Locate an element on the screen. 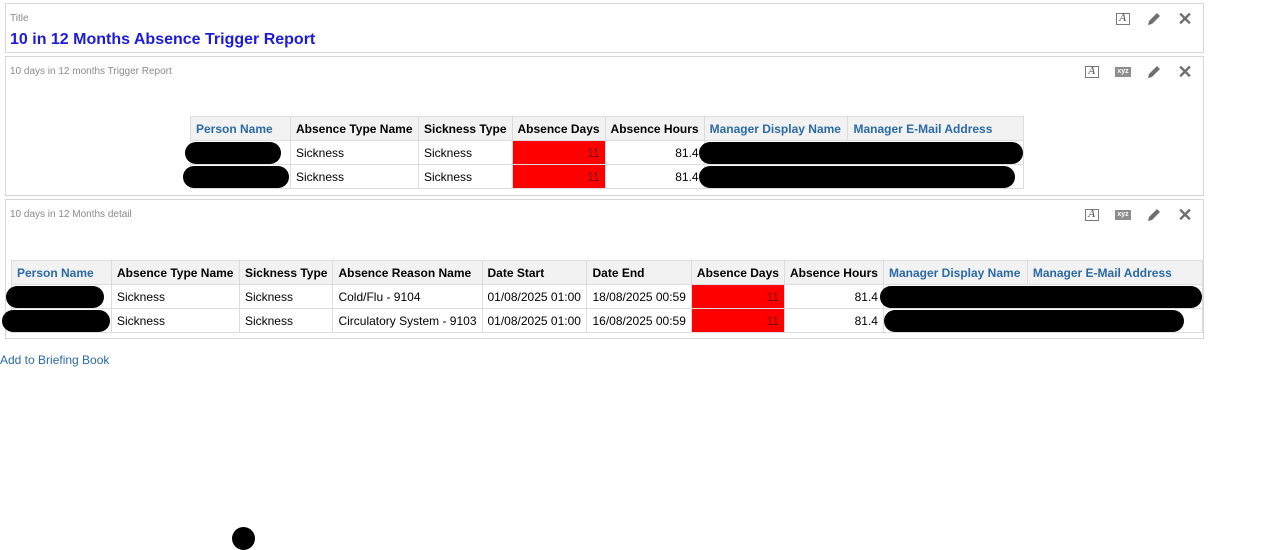 The height and width of the screenshot is (550, 1280). panel-caption: 10 days in 12 Months detail is located at coordinates (71, 214).